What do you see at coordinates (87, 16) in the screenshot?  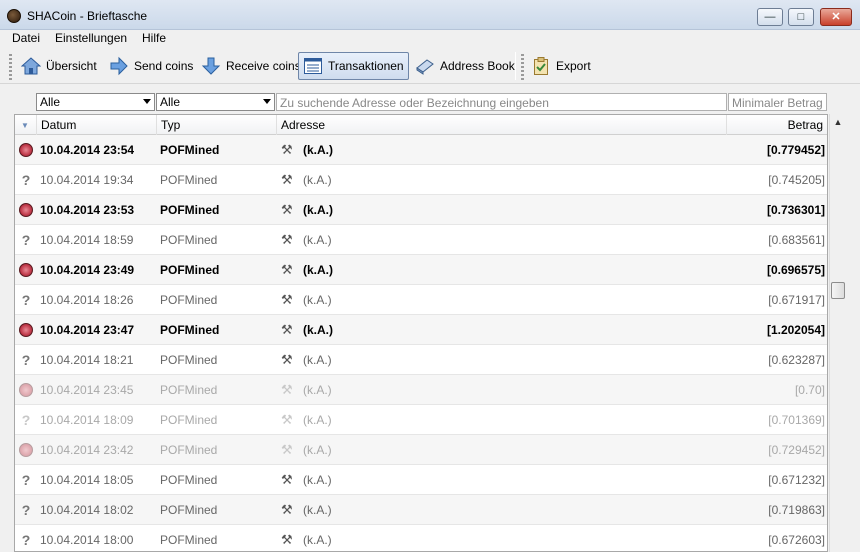 I see `window-title: SHACoin - Brieftasche` at bounding box center [87, 16].